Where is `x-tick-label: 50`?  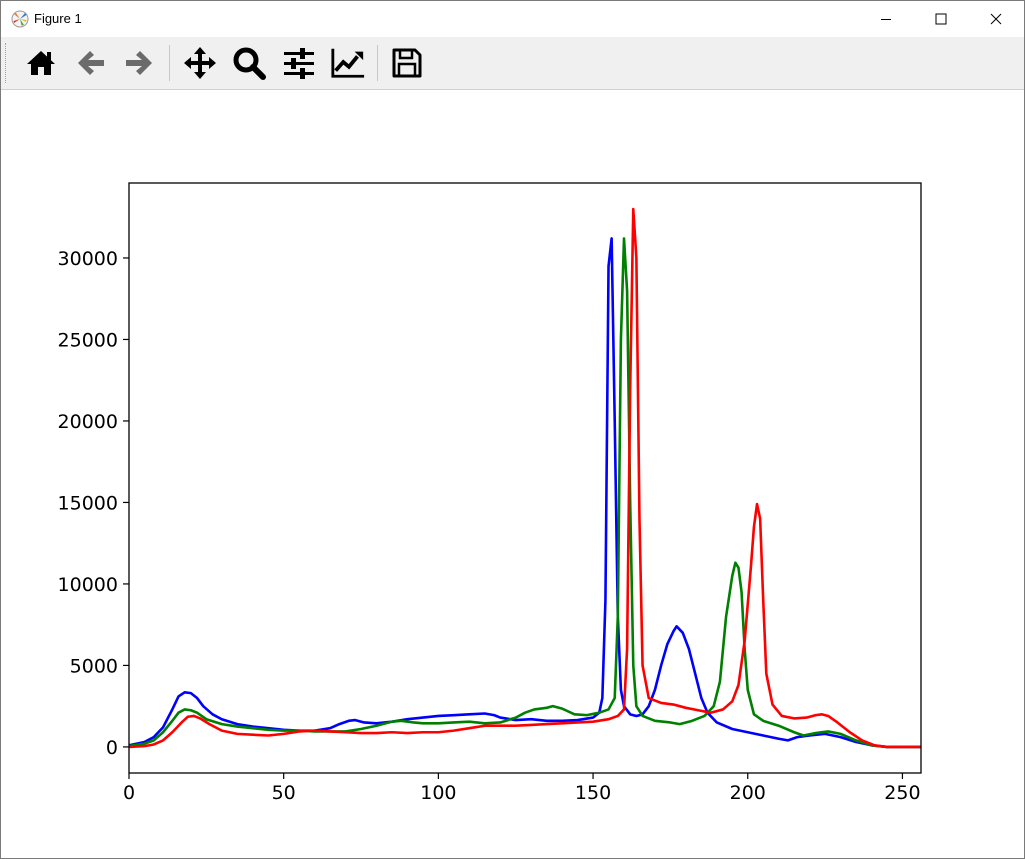 x-tick-label: 50 is located at coordinates (284, 793).